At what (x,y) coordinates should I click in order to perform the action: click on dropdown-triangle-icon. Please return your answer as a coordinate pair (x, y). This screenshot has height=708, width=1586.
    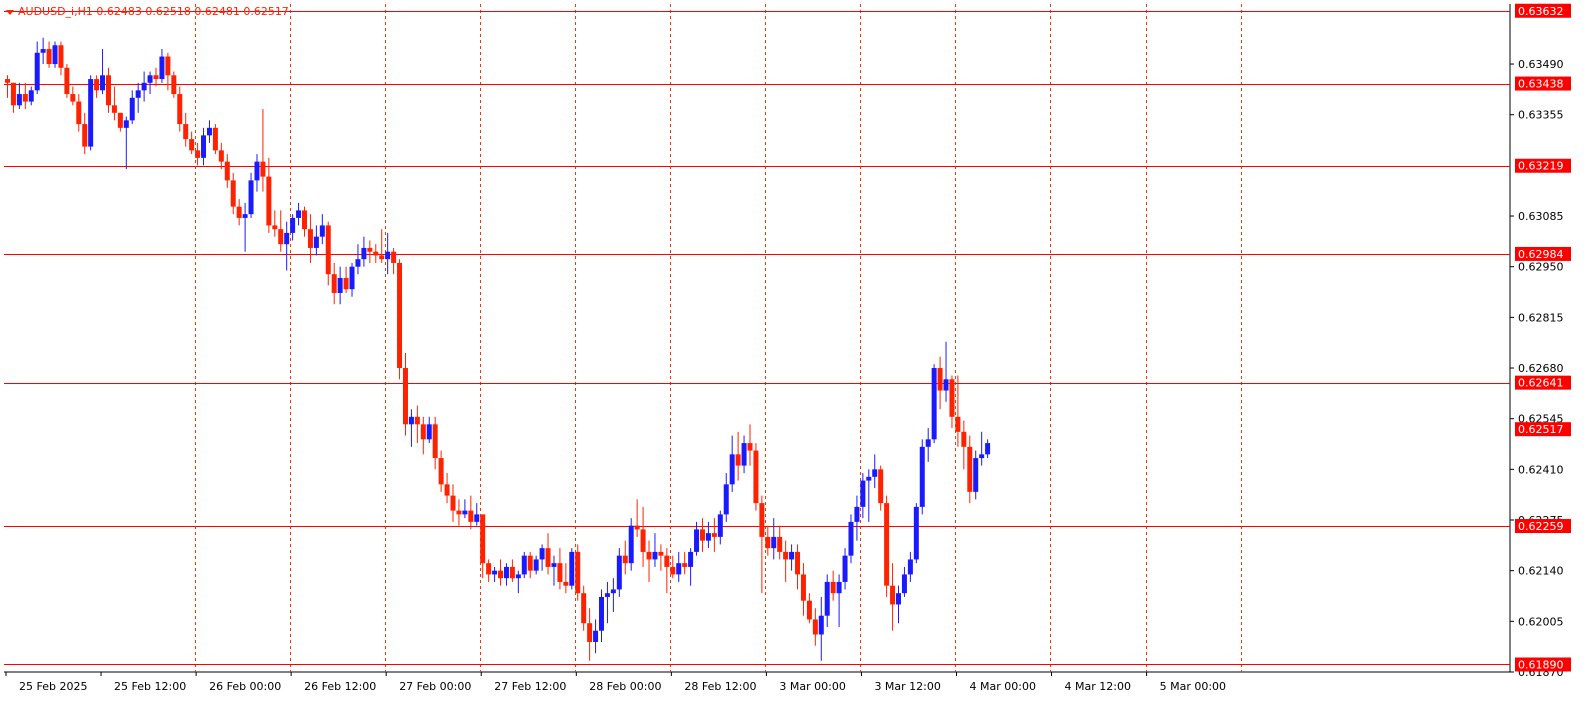
    Looking at the image, I should click on (10, 12).